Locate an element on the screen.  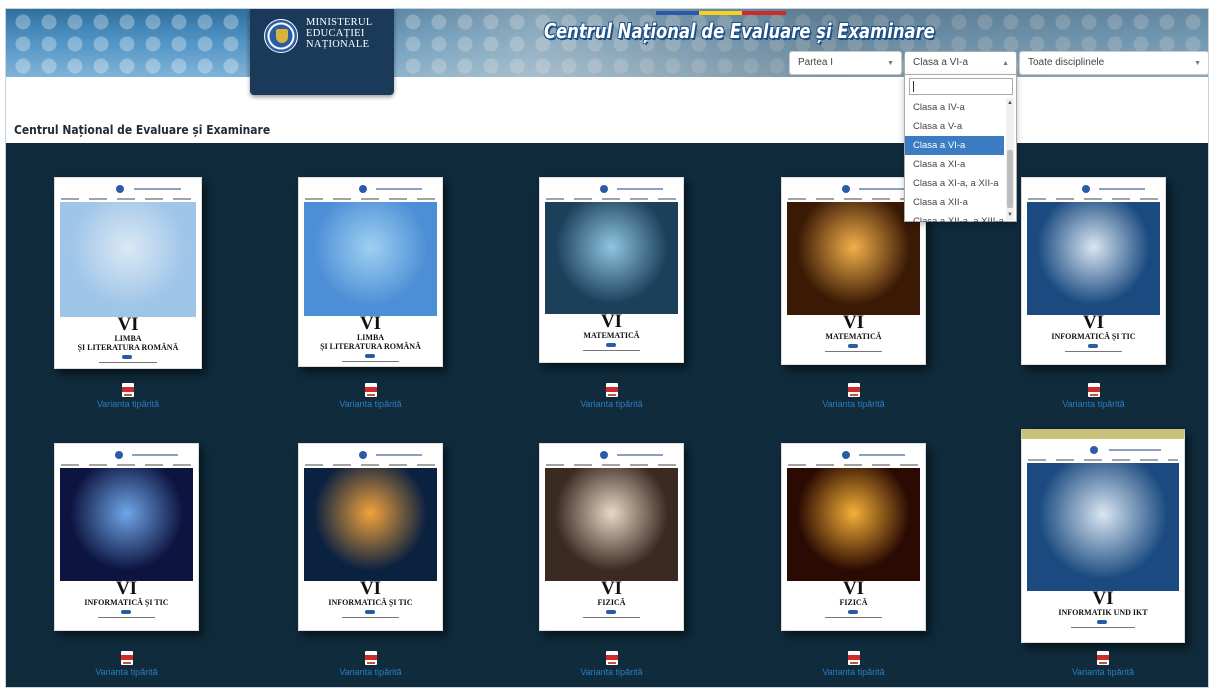
part-select: Partea I ▼ is located at coordinates (845, 63).